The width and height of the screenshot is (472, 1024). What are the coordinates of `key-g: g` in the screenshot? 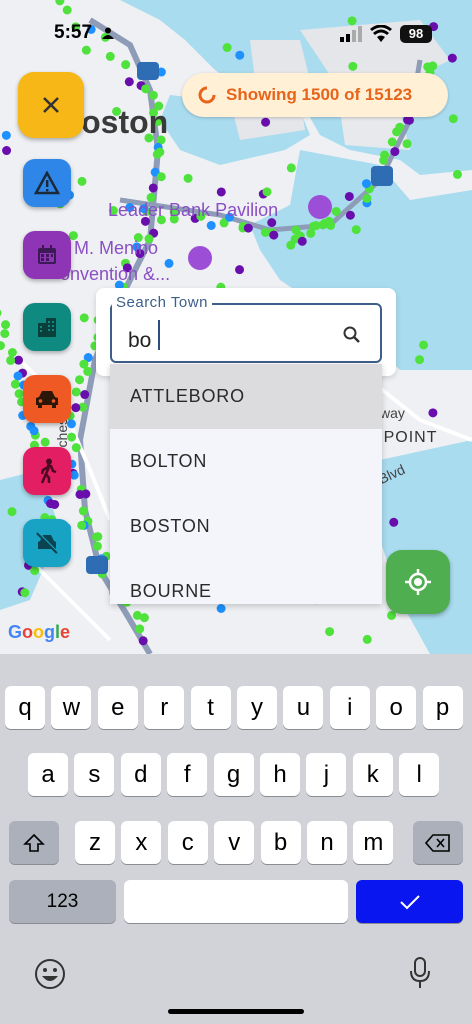 It's located at (233, 774).